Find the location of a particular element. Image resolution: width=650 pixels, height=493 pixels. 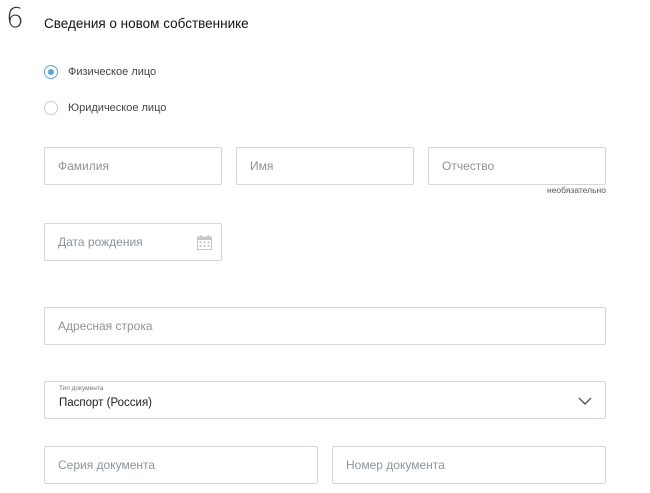

first-name-field is located at coordinates (325, 166).